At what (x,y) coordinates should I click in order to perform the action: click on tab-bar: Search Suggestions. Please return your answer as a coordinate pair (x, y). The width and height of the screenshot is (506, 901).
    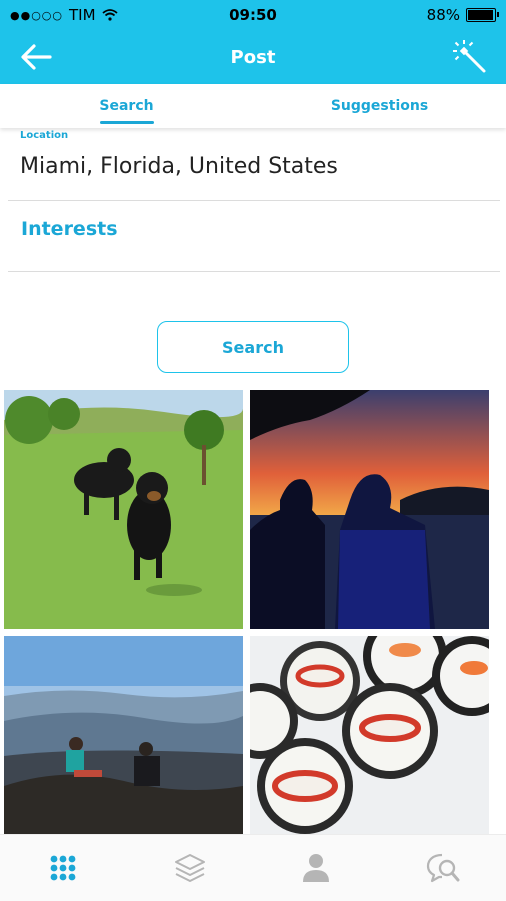
    Looking at the image, I should click on (253, 106).